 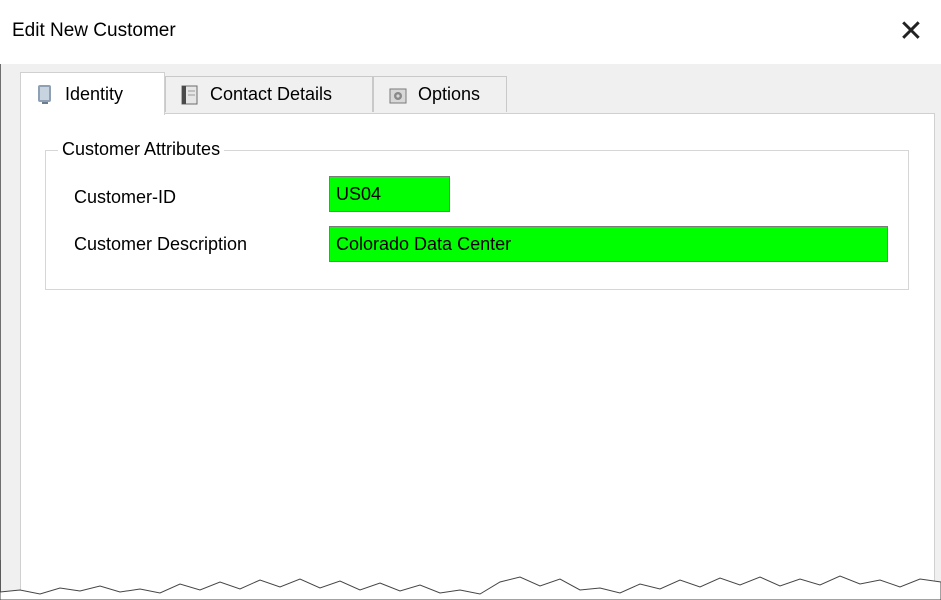 I want to click on tab-strip: Identity Contact Details Options, so click(x=270, y=93).